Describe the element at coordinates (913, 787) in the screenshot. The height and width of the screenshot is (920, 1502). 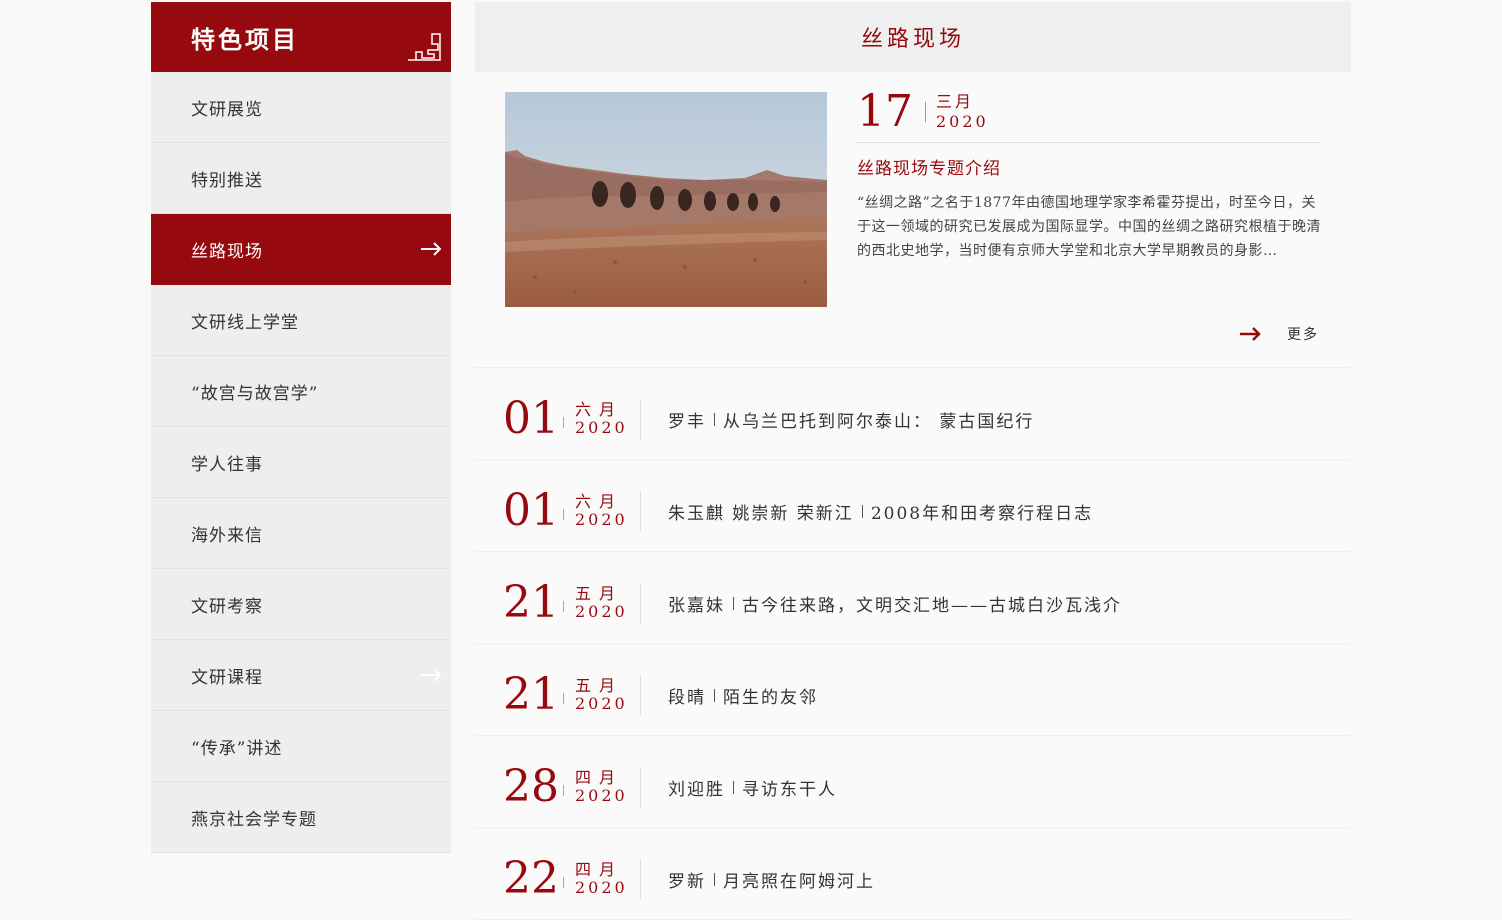
I see `article-row: 28 四月 2020 刘迎胜 寻访东干人` at that location.